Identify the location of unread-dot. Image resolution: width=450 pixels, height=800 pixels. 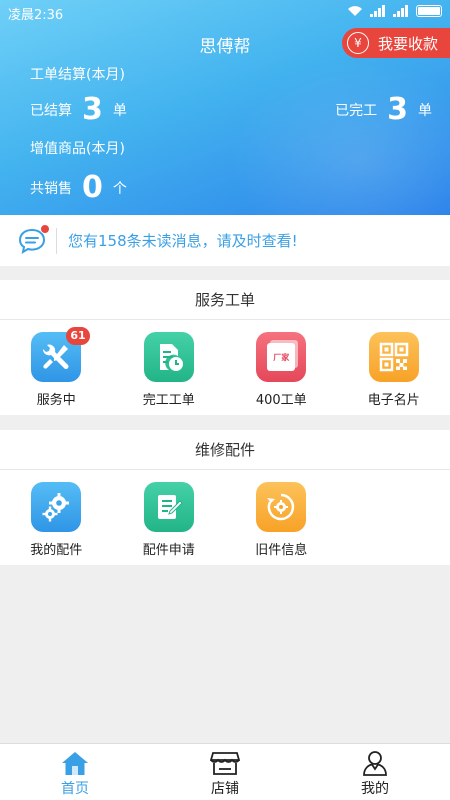
(45, 228).